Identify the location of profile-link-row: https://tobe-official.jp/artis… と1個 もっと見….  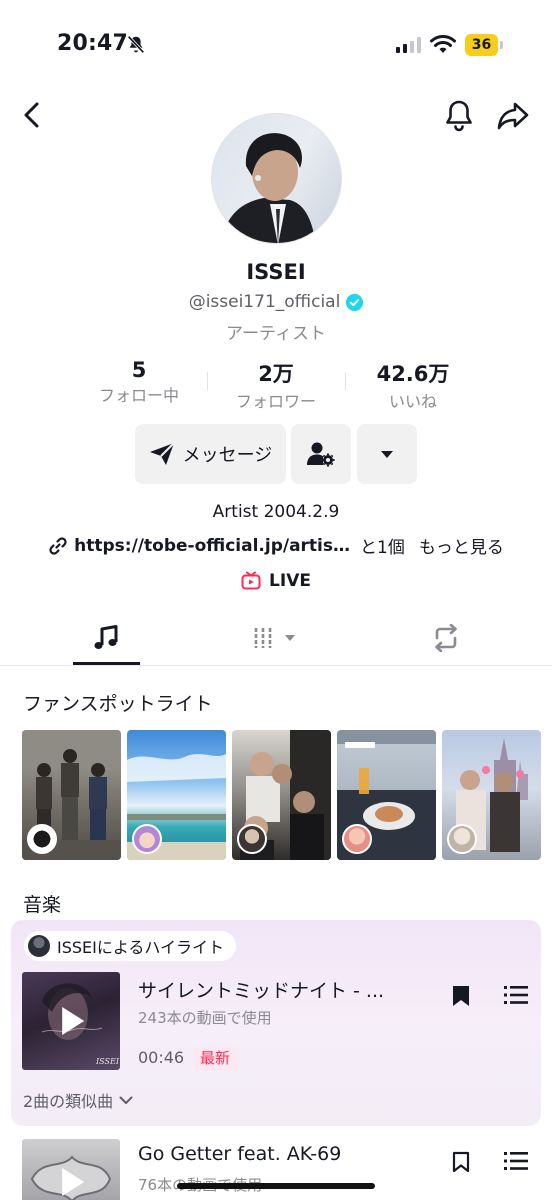
(276, 545).